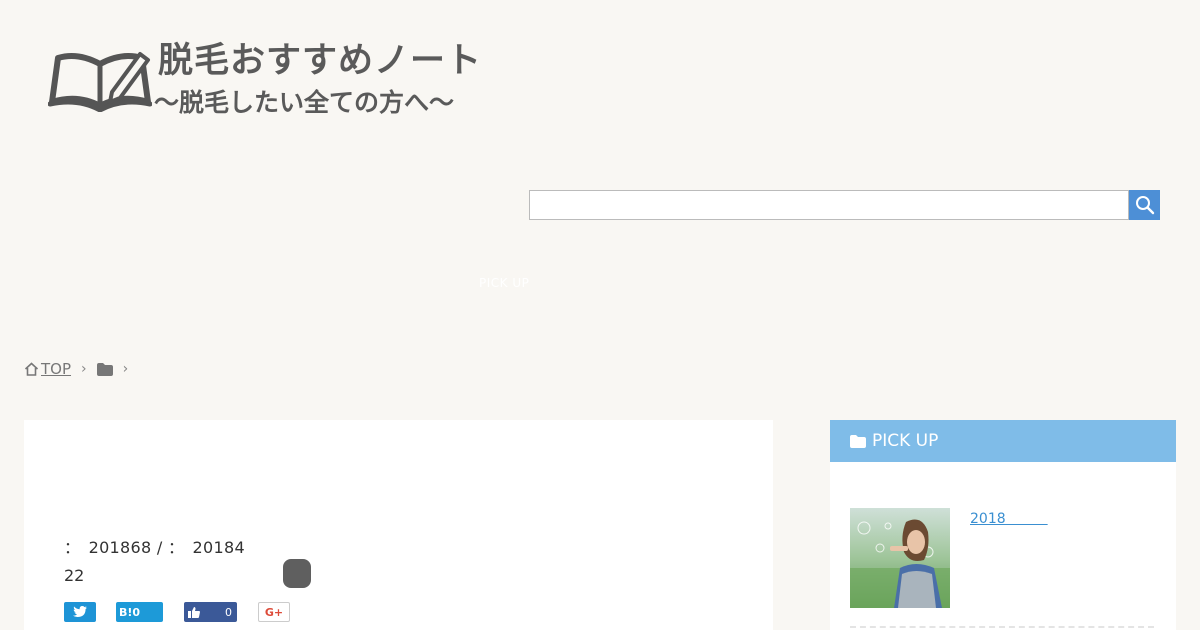 Image resolution: width=1200 pixels, height=630 pixels. I want to click on list-item: 2018, so click(949, 558).